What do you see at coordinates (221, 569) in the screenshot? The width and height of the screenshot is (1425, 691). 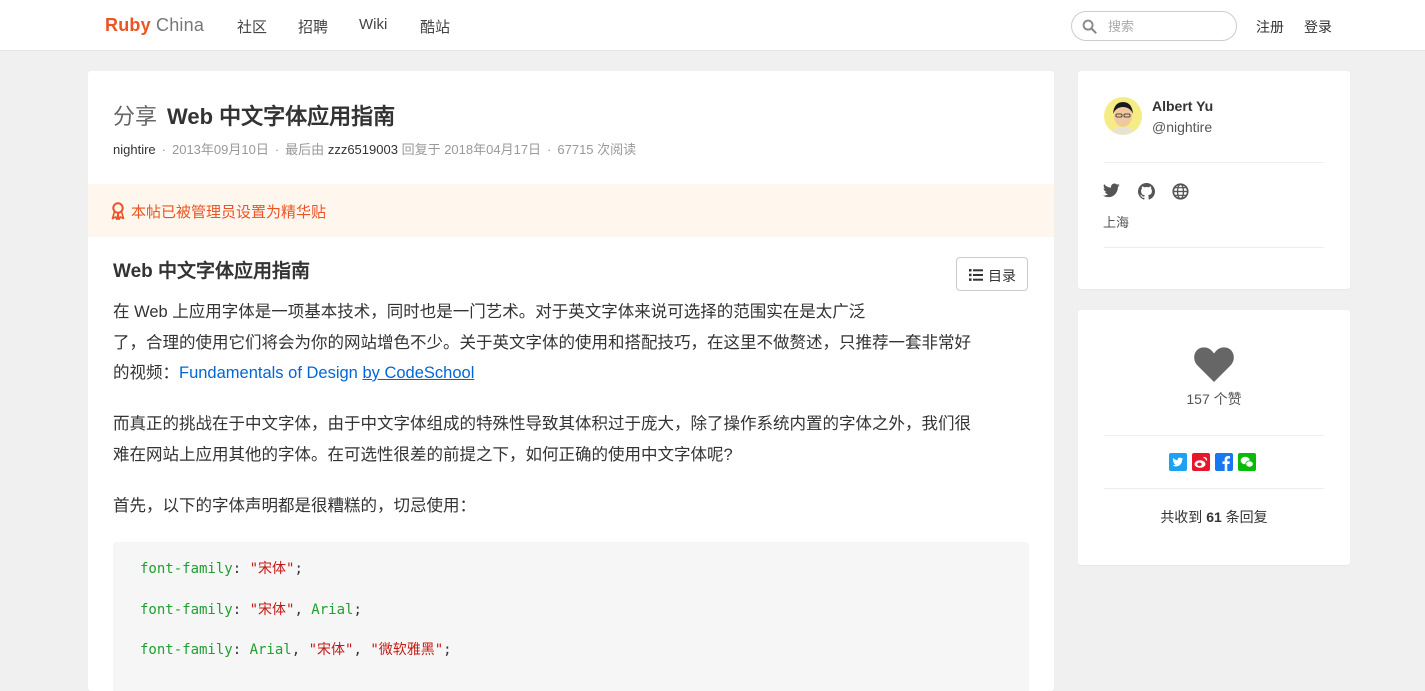 I see `code-line: font-family: "宋体";` at bounding box center [221, 569].